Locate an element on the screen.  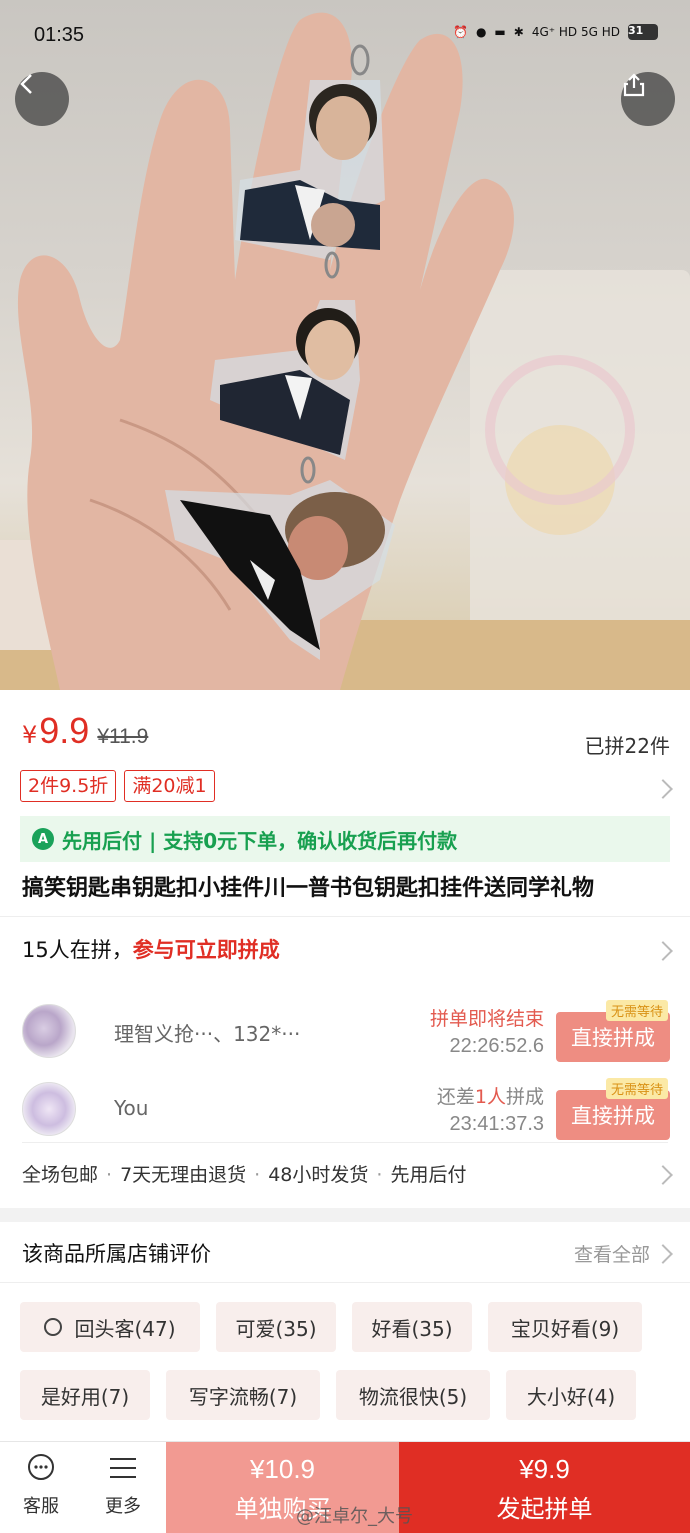
price-row: ¥ 9.9 ¥11.9 is located at coordinates (85, 731).